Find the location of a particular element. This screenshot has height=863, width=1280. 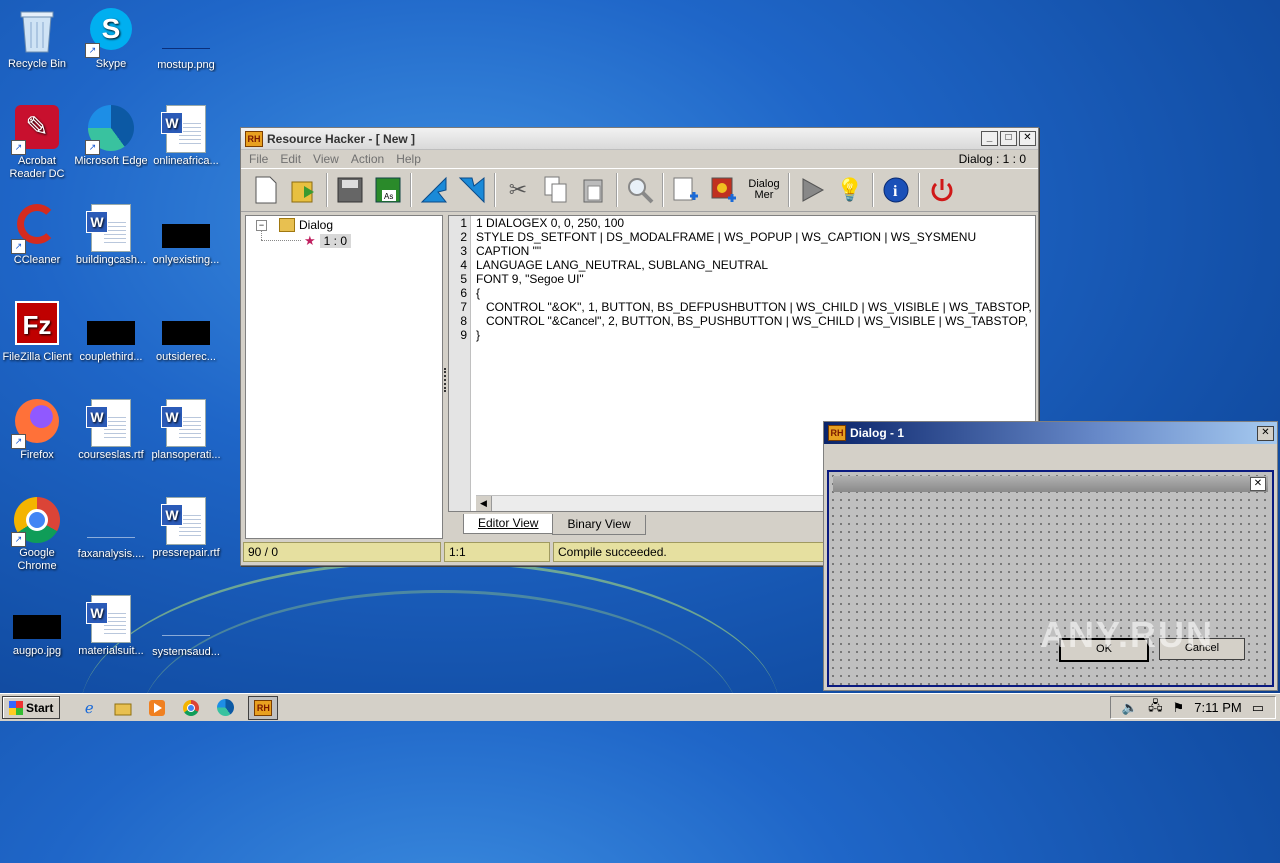

tree-node-1-0: ★ 1 : 0 is located at coordinates (328, 241).